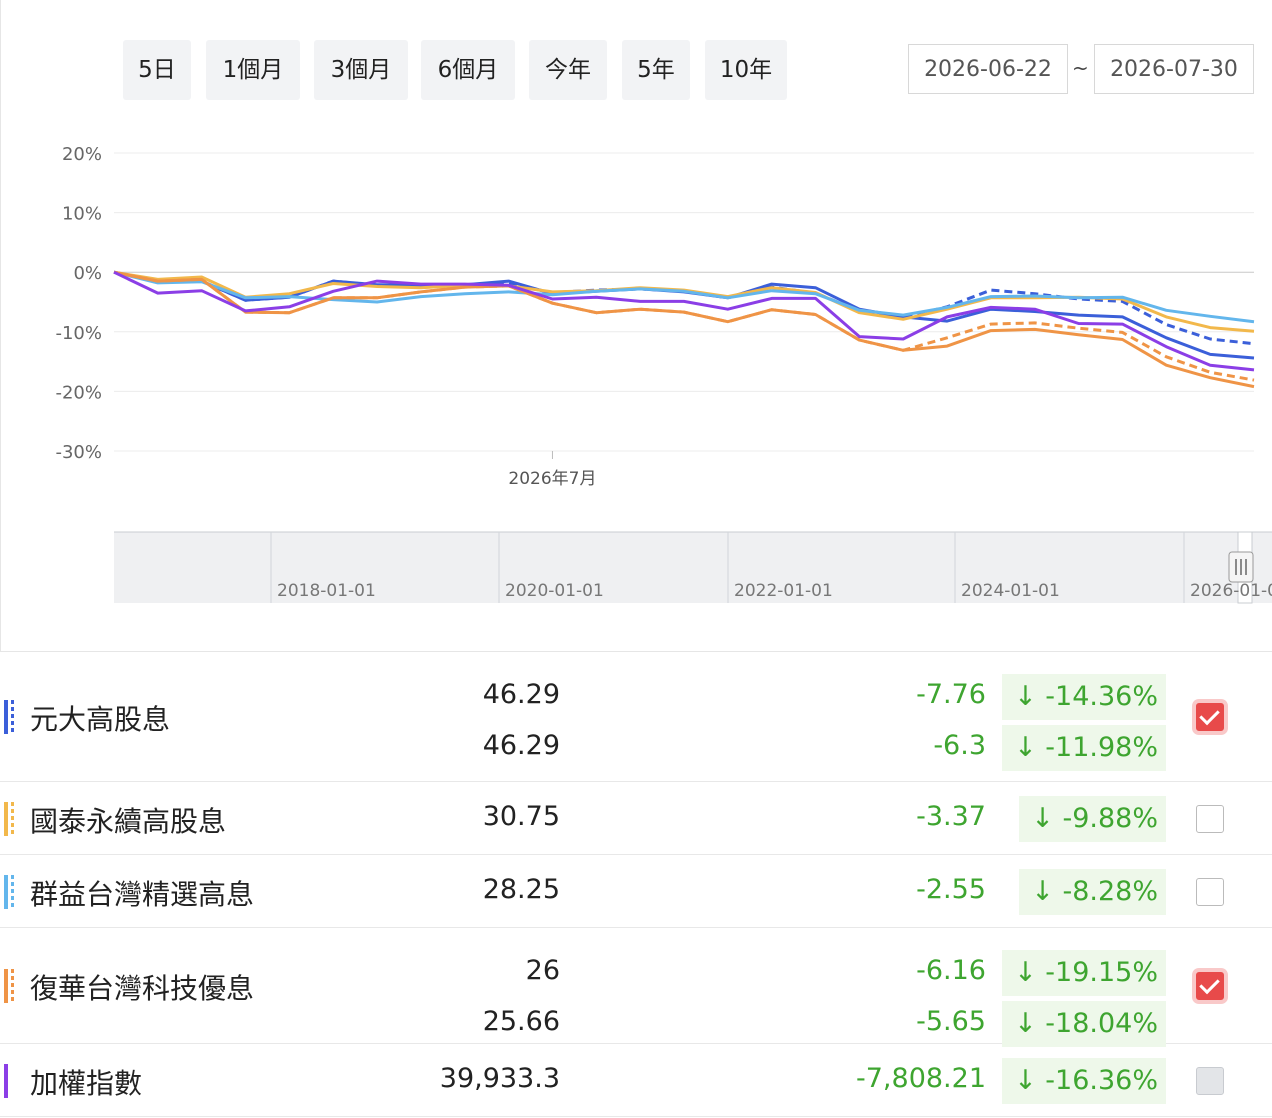 The width and height of the screenshot is (1272, 1118). What do you see at coordinates (1231, 591) in the screenshot?
I see `navigator-label: 2026-01-0` at bounding box center [1231, 591].